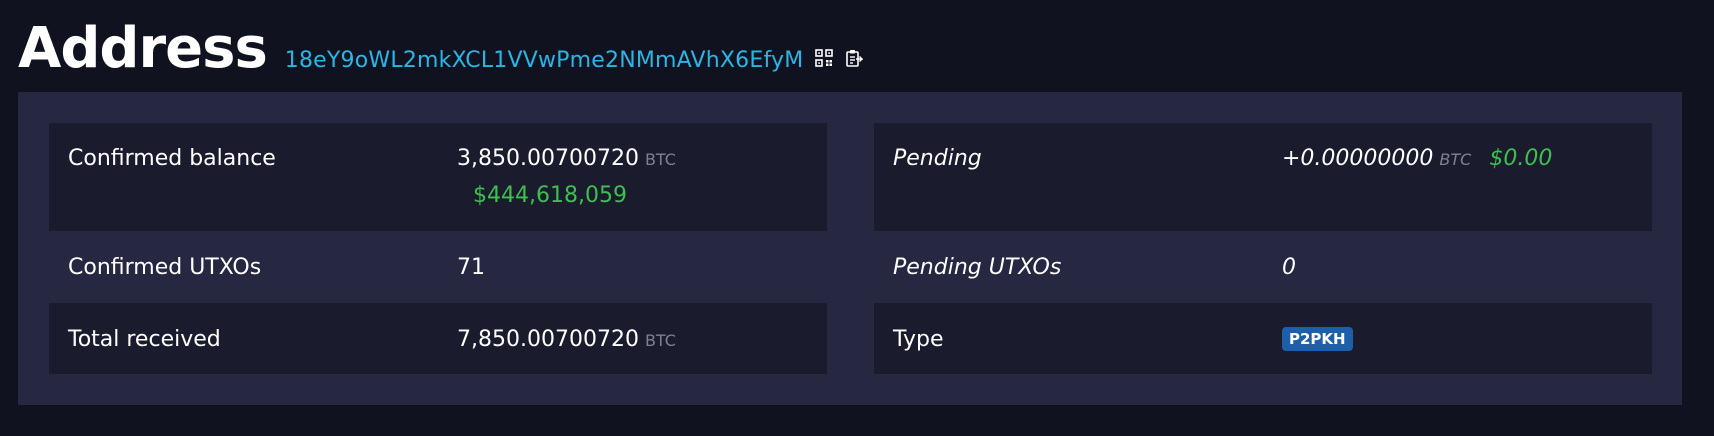 Image resolution: width=1714 pixels, height=436 pixels. Describe the element at coordinates (471, 267) in the screenshot. I see `confirmed-utxos-value: 71` at that location.